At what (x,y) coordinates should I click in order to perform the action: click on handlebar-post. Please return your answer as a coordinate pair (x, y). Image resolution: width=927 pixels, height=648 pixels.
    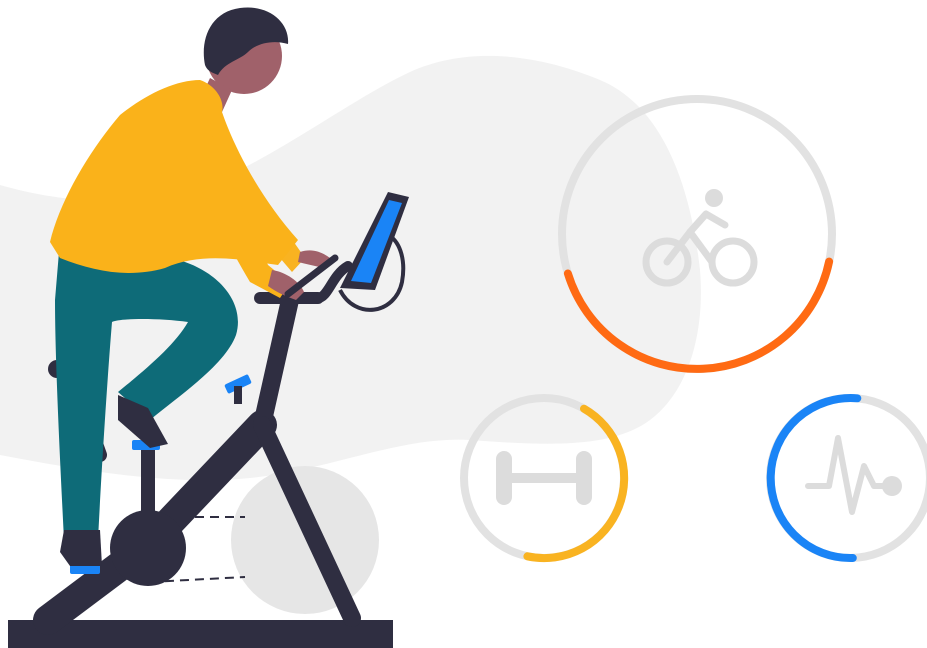
    Looking at the image, I should click on (238, 395).